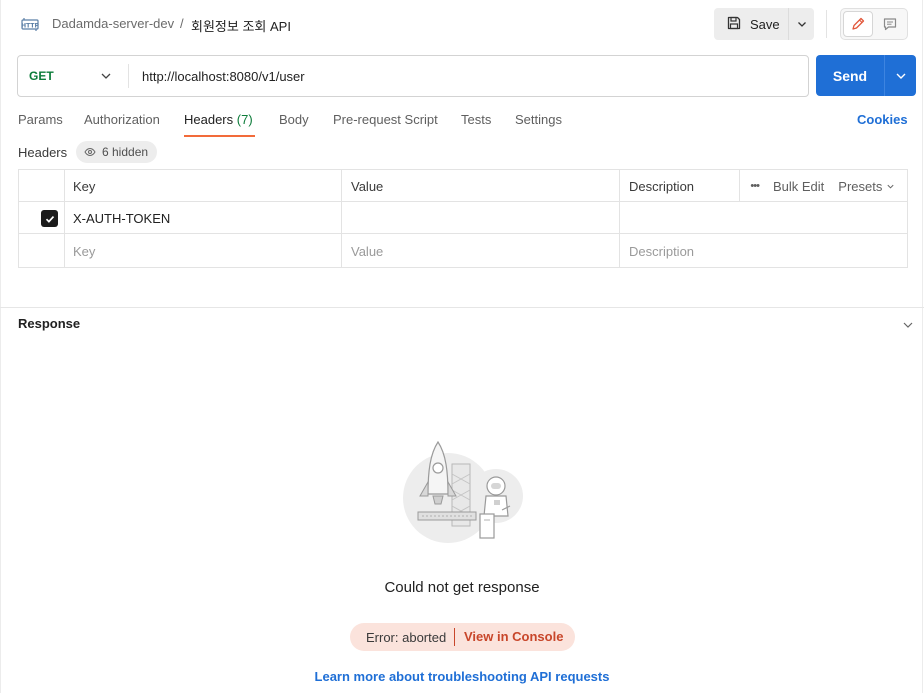 Image resolution: width=924 pixels, height=693 pixels. I want to click on comment-mode-button, so click(890, 24).